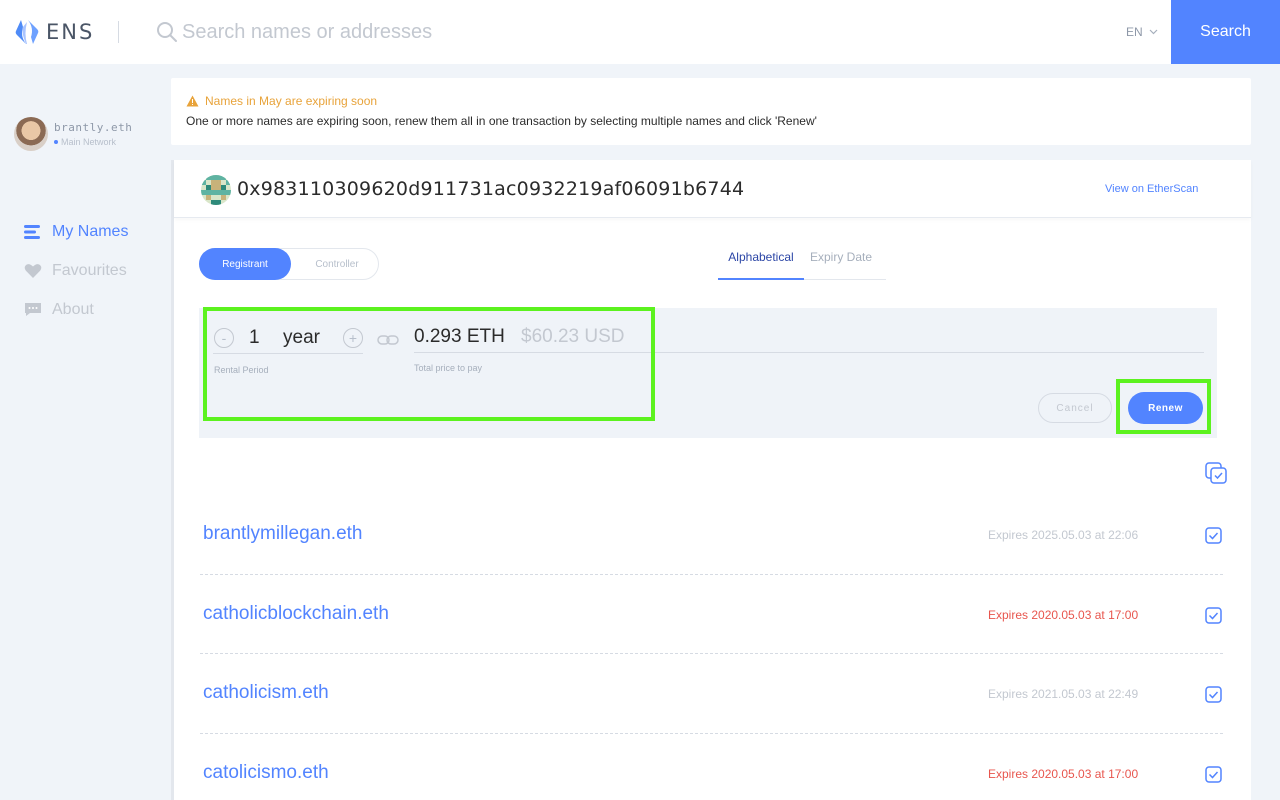 The image size is (1280, 800). What do you see at coordinates (291, 101) in the screenshot?
I see `notice-title-text: Names in May are expiring soon` at bounding box center [291, 101].